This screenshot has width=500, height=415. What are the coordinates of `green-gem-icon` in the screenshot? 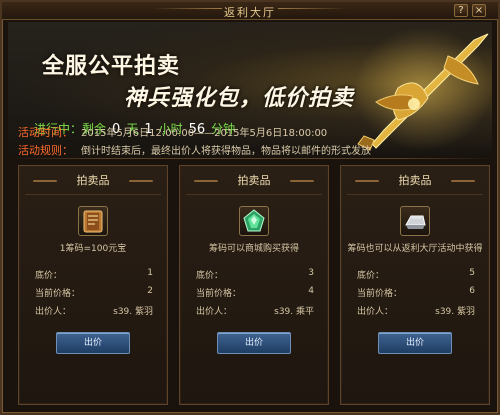 It's located at (254, 220).